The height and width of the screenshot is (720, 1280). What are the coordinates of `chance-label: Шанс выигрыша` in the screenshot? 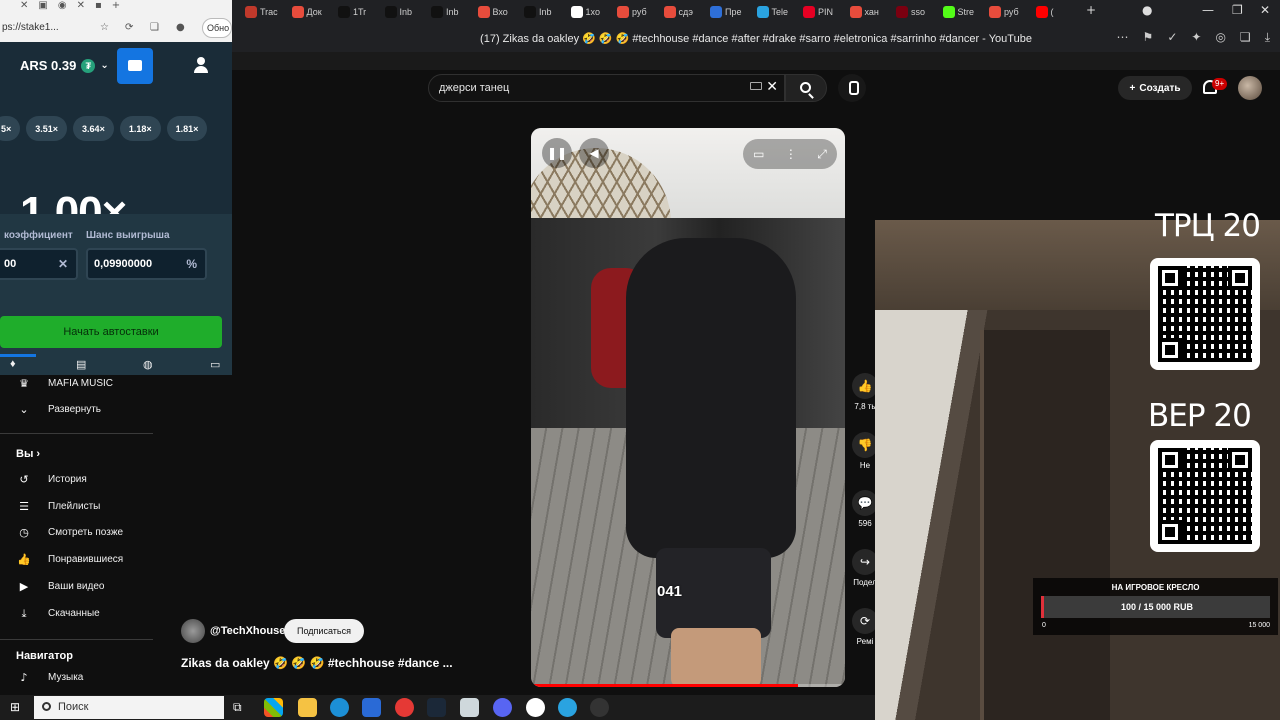 It's located at (128, 235).